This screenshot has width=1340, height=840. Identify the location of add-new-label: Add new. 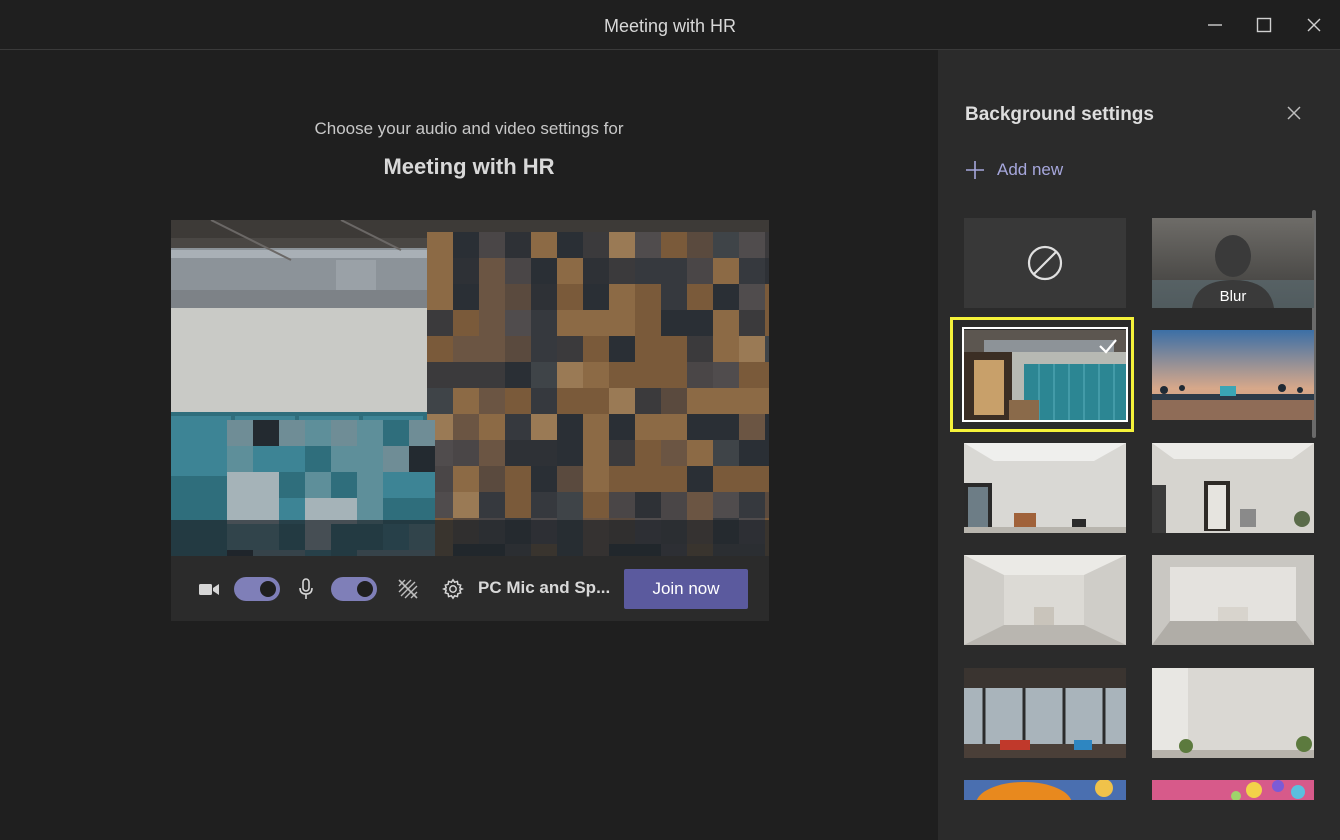
(1030, 169).